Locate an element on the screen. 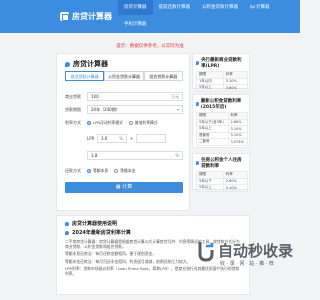 This screenshot has height=300, width=320. rate-row: 3.8 % is located at coordinates (124, 155).